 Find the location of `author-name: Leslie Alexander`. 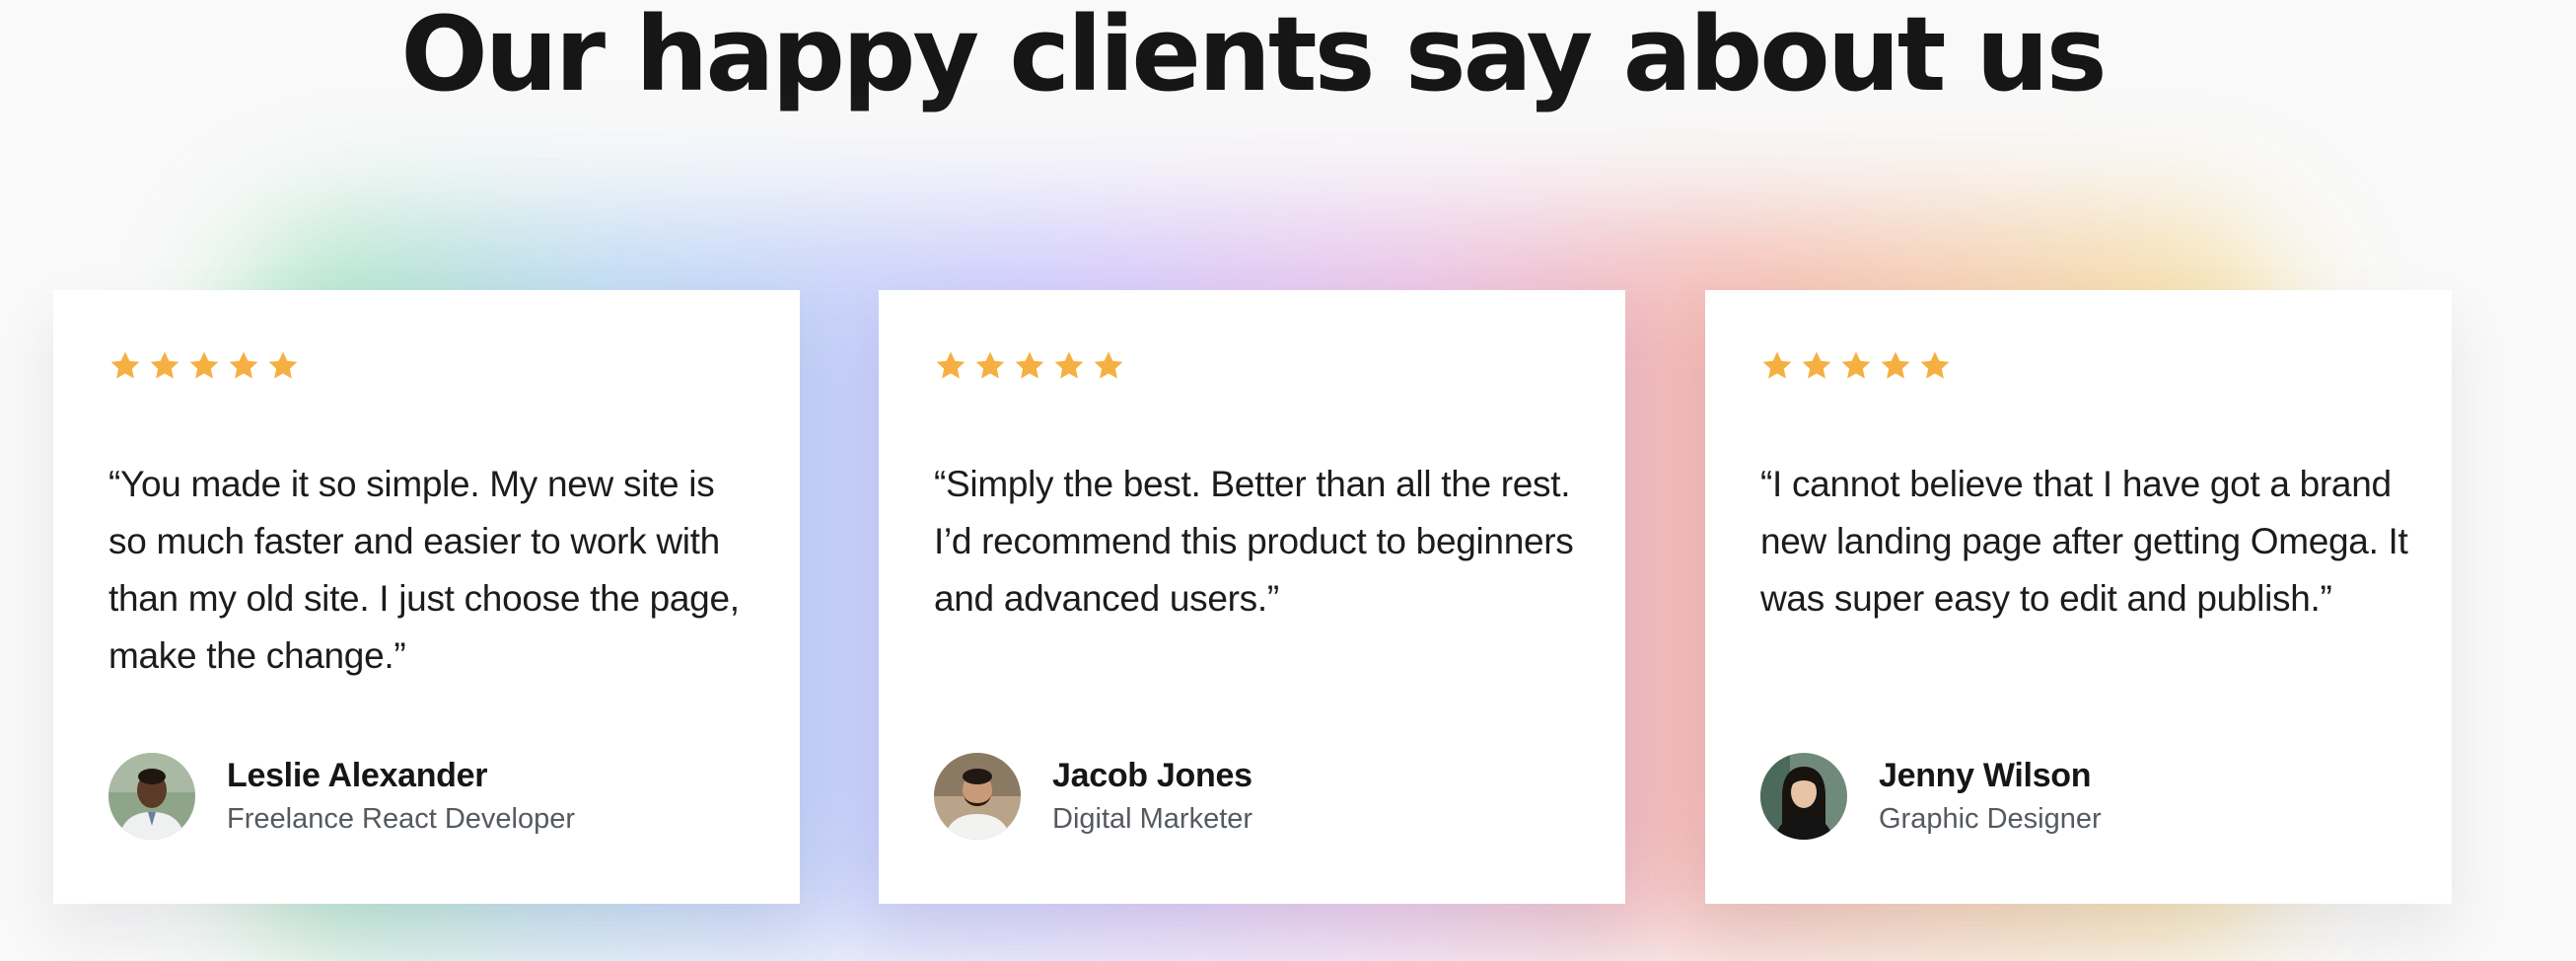

author-name: Leslie Alexander is located at coordinates (357, 776).